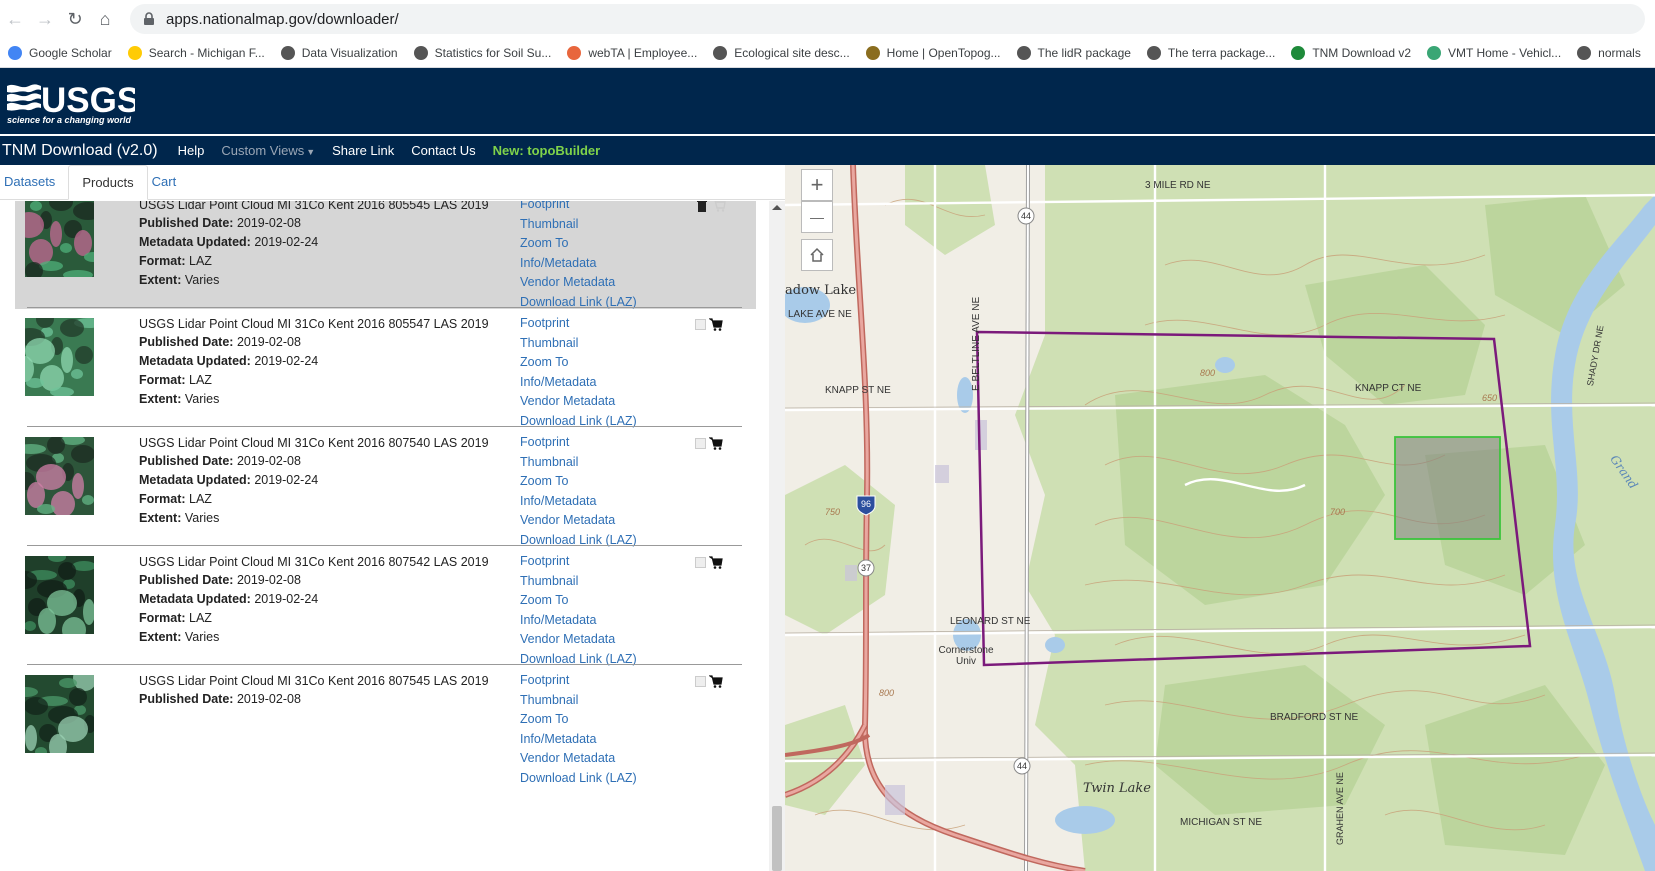  Describe the element at coordinates (191, 150) in the screenshot. I see `help-link: Help` at that location.